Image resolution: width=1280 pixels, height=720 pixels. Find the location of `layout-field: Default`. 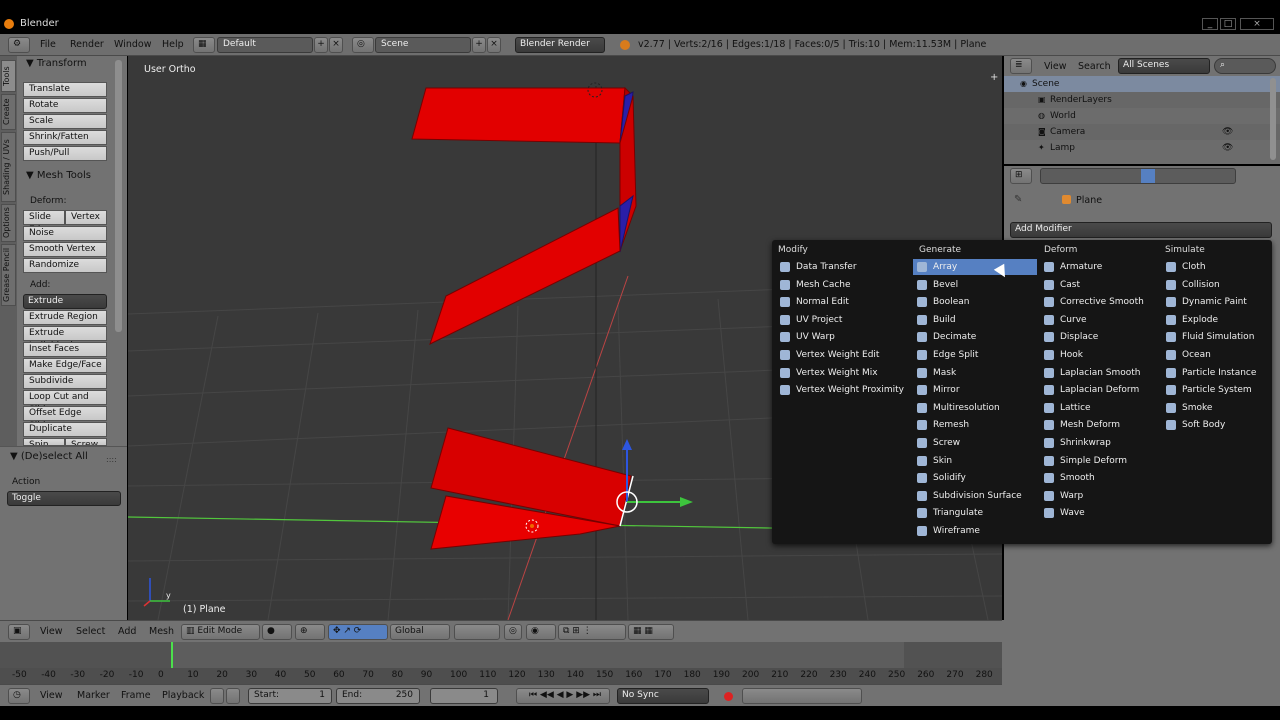

layout-field: Default is located at coordinates (265, 45).